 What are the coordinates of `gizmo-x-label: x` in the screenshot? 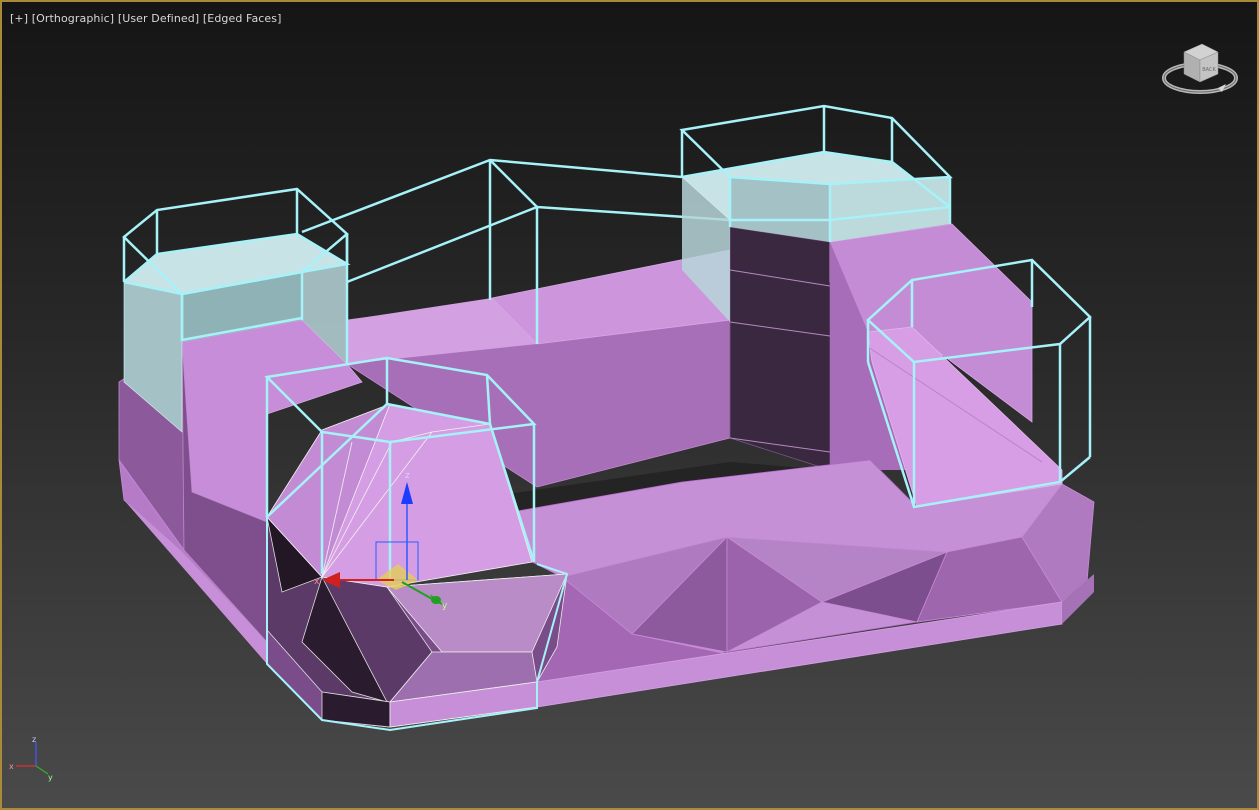 It's located at (317, 582).